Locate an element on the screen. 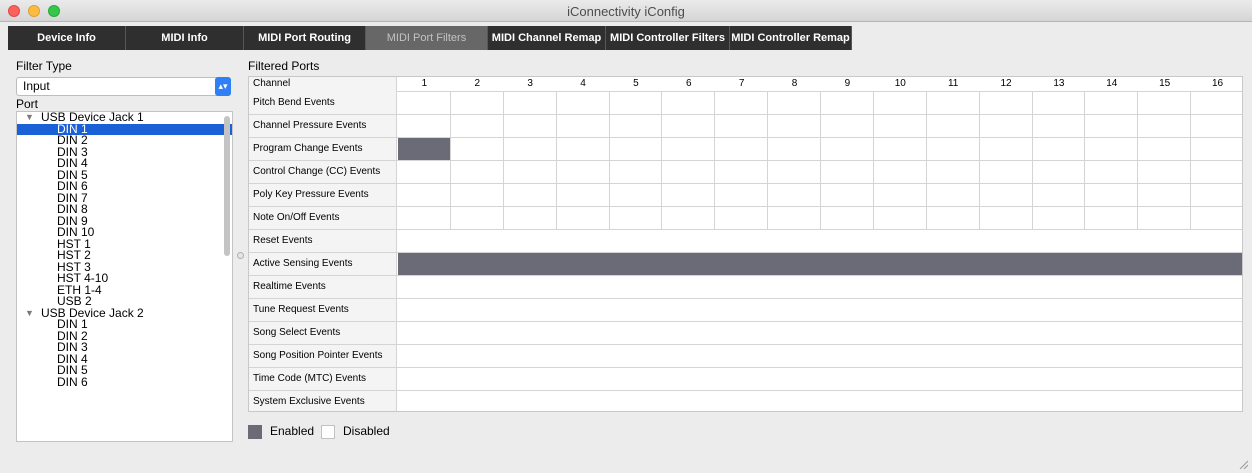  port-item: HST 1 is located at coordinates (124, 244).